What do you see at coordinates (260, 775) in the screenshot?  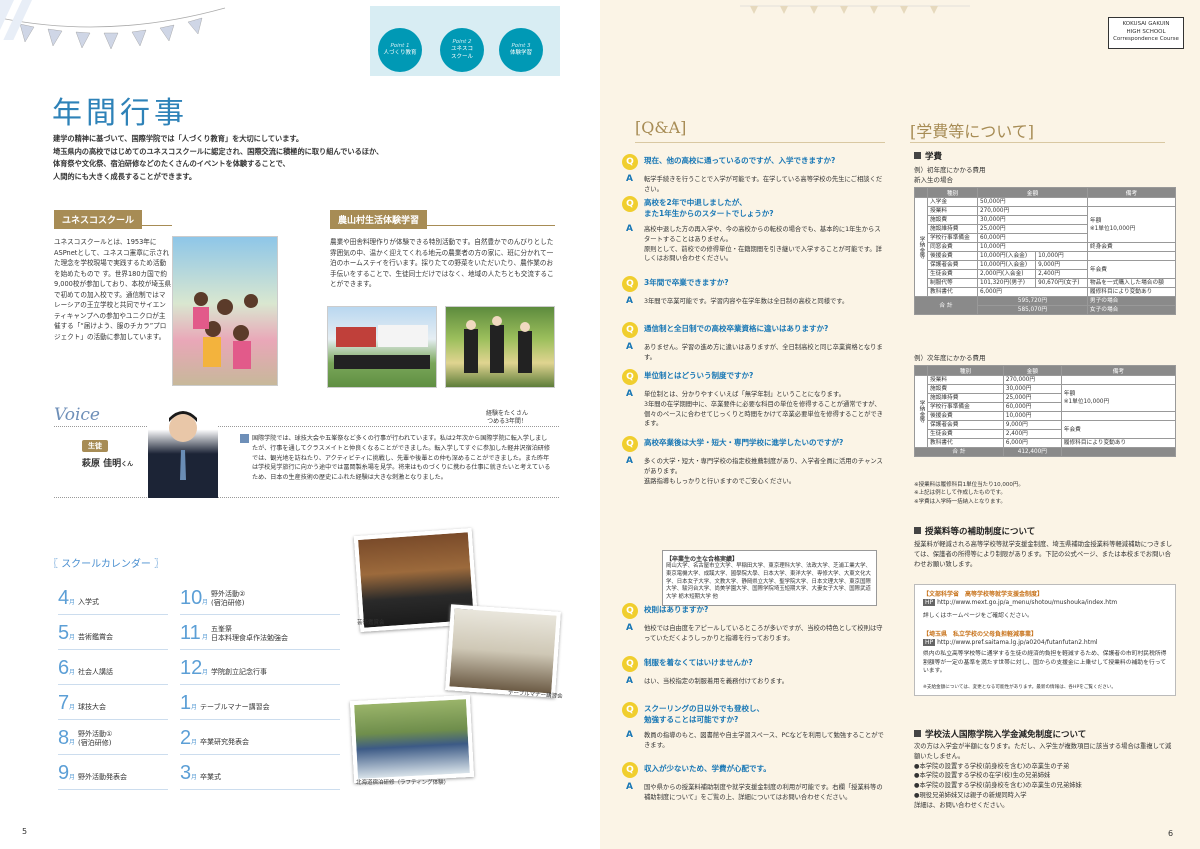 I see `calendar-item: 3 月卒業式` at bounding box center [260, 775].